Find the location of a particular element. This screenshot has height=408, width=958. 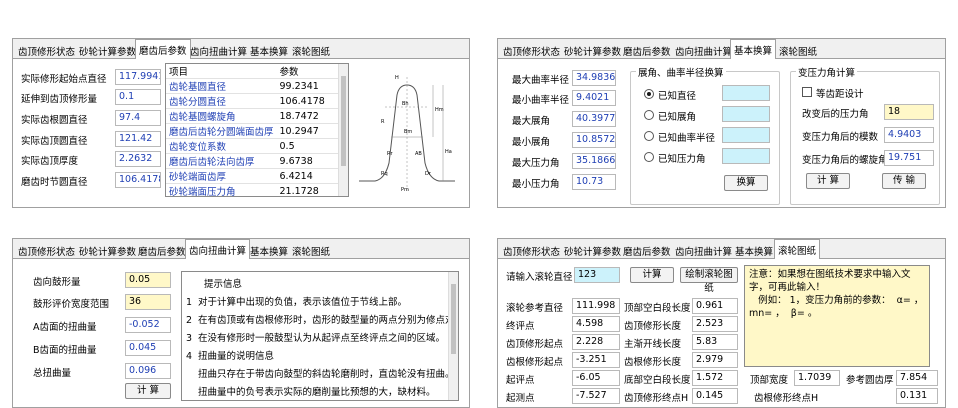

field-value: 4.9403 is located at coordinates (909, 135).